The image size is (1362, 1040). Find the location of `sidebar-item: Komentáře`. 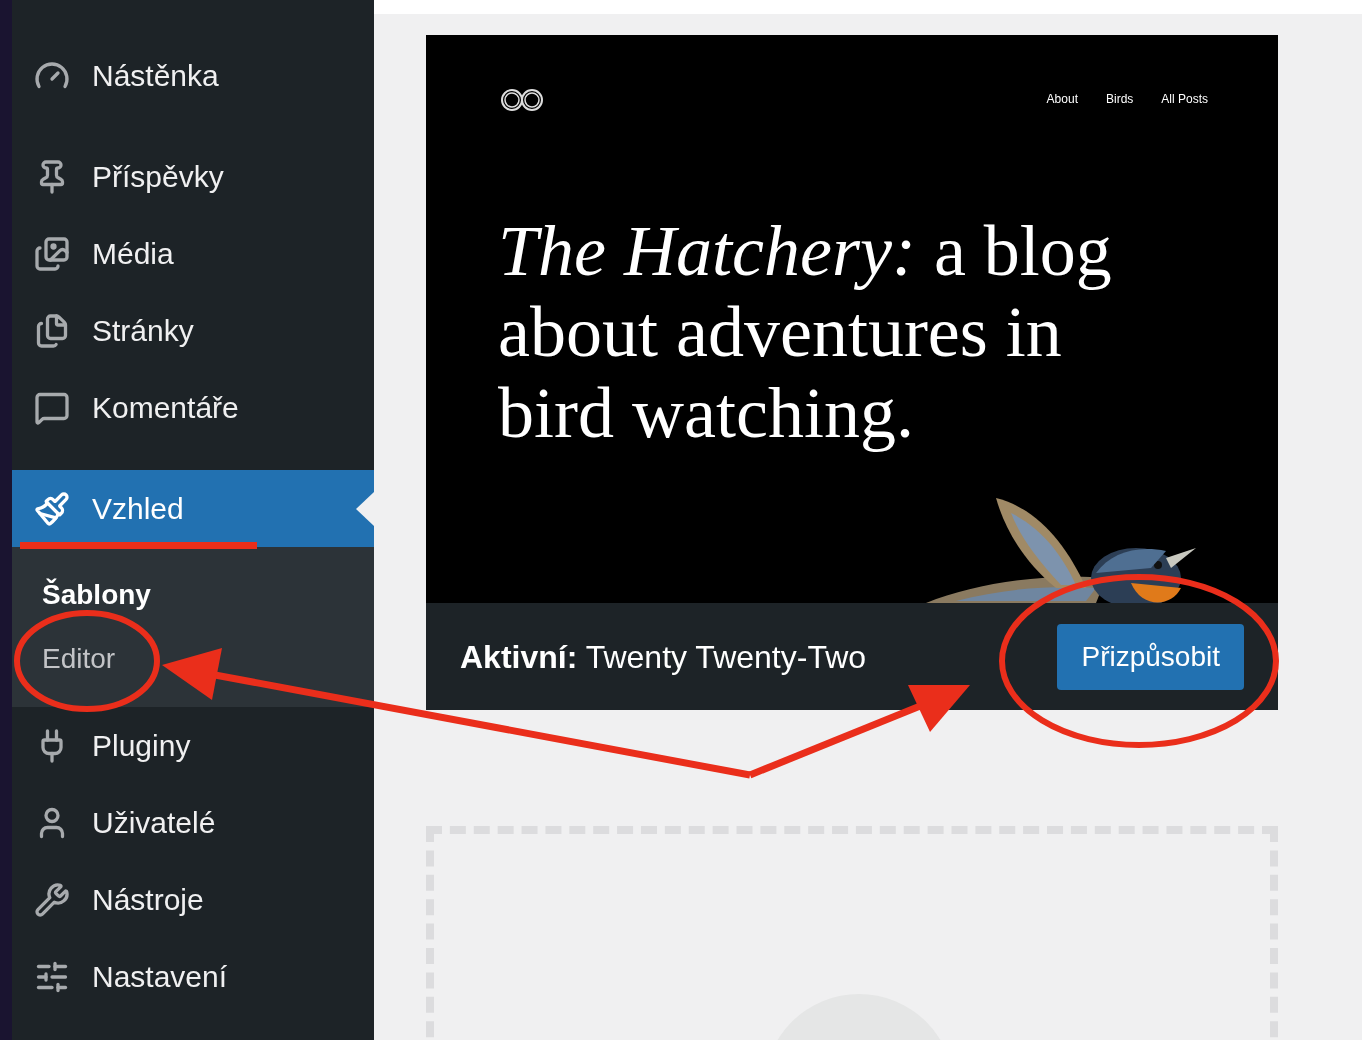

sidebar-item: Komentáře is located at coordinates (193, 407).